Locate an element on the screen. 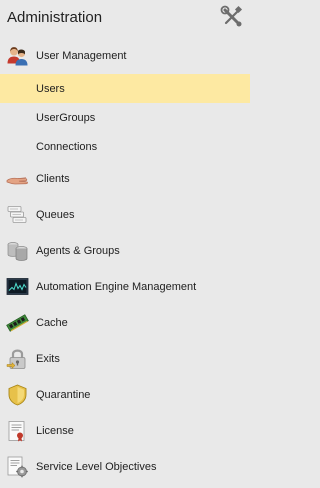  users-icon is located at coordinates (17, 56).